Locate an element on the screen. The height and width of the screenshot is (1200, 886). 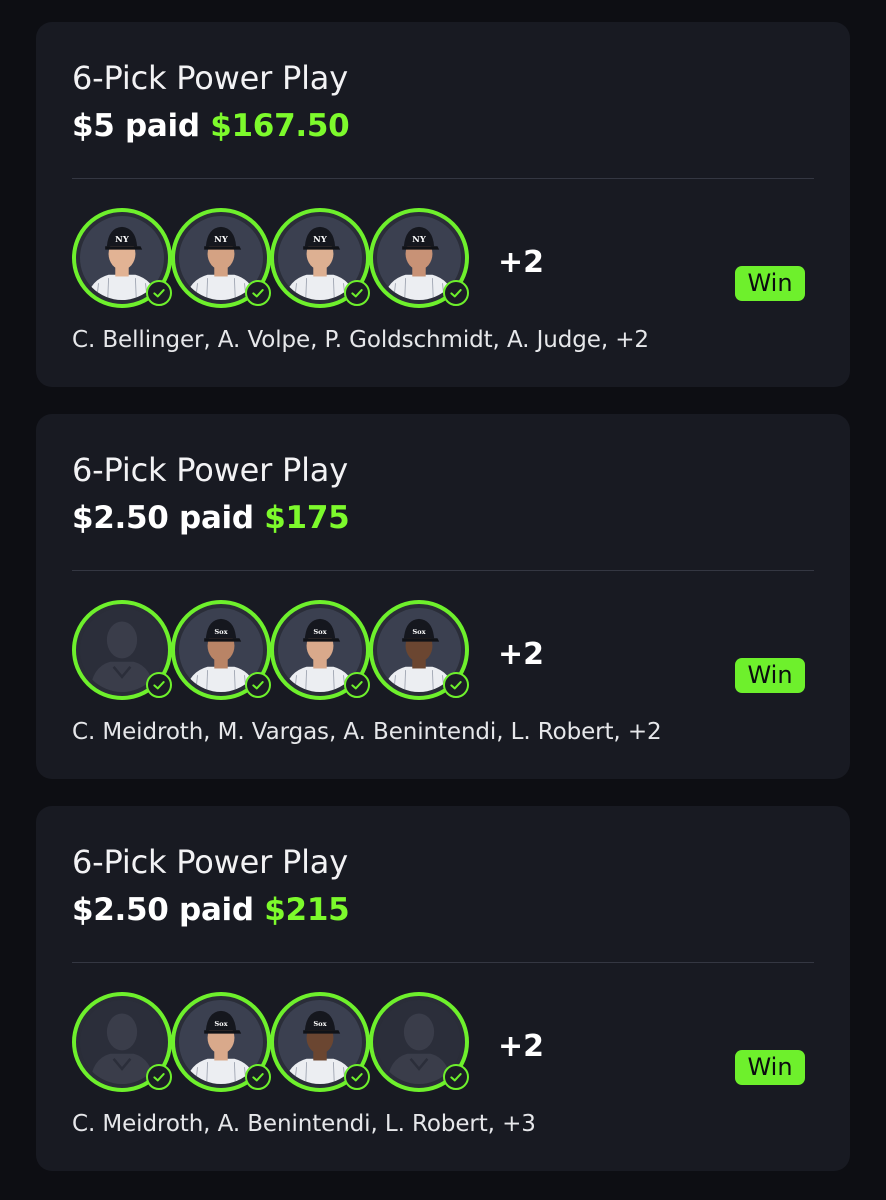
entry-payout: $5 paid $167.50 is located at coordinates (211, 126).